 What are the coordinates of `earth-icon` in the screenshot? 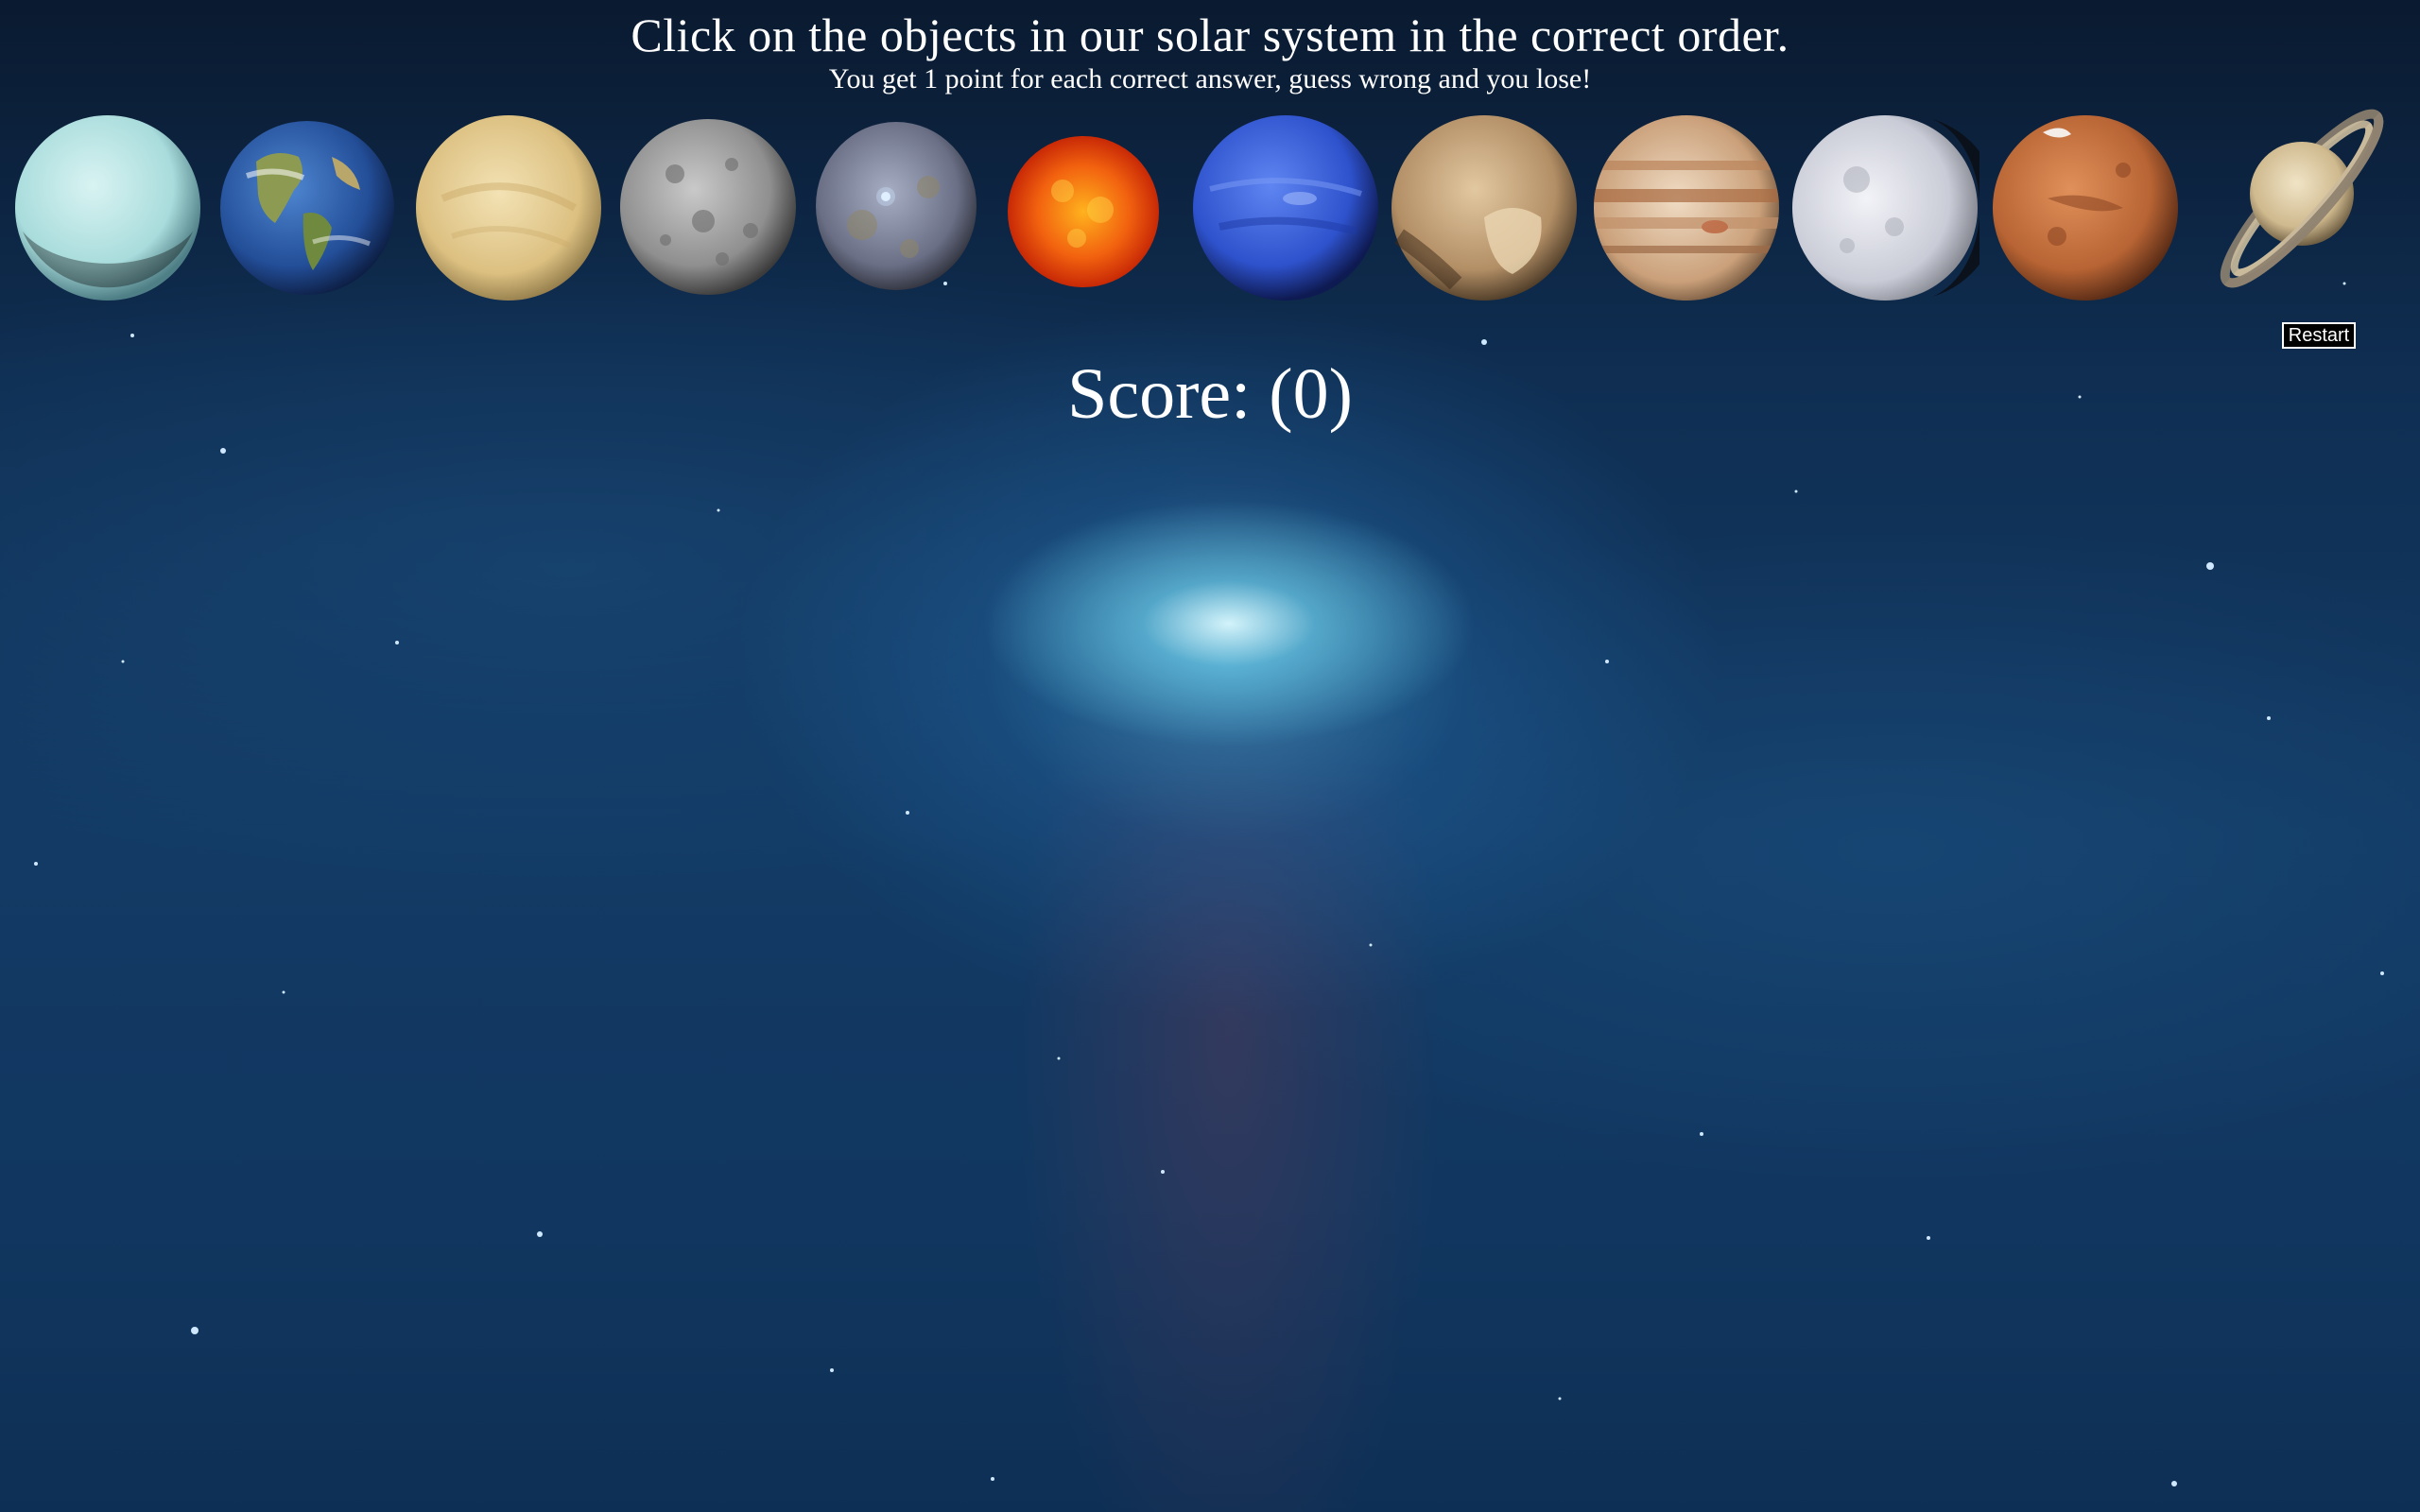 It's located at (307, 208).